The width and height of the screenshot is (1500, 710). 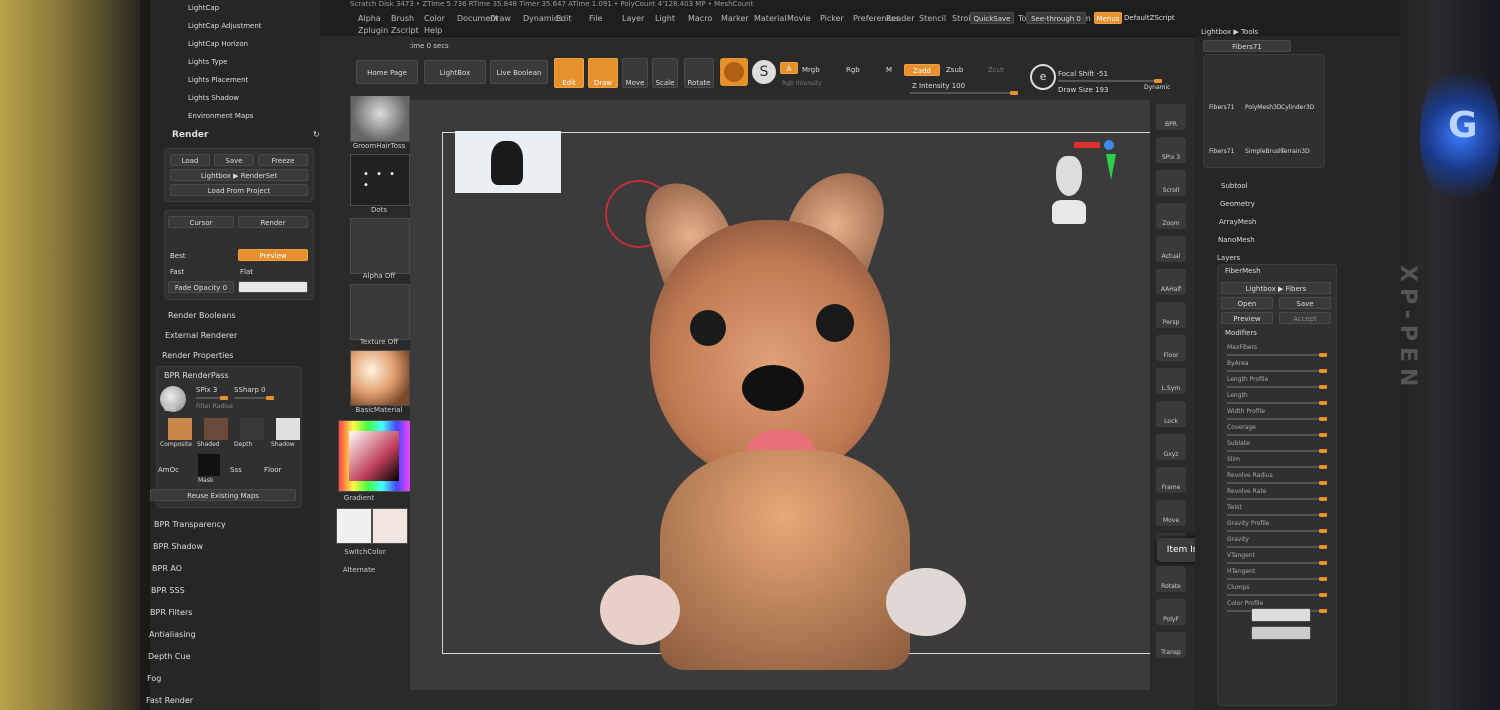 What do you see at coordinates (455, 72) in the screenshot?
I see `lightbox-button: LightBox` at bounding box center [455, 72].